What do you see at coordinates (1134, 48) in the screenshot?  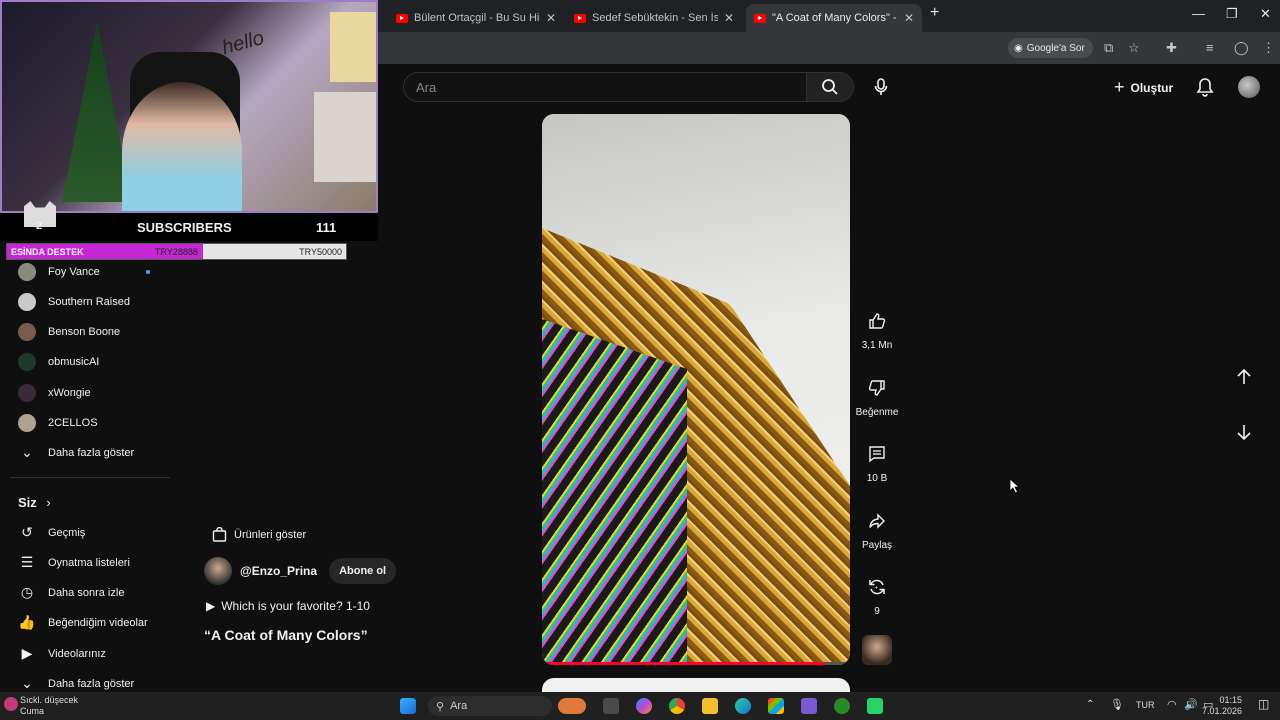 I see `bookmark-star-icon: ☆` at bounding box center [1134, 48].